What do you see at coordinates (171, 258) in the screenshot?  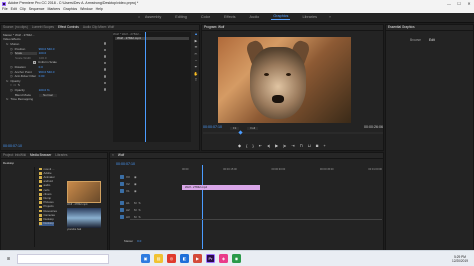 I see `chrome-icon: ◎` at bounding box center [171, 258].